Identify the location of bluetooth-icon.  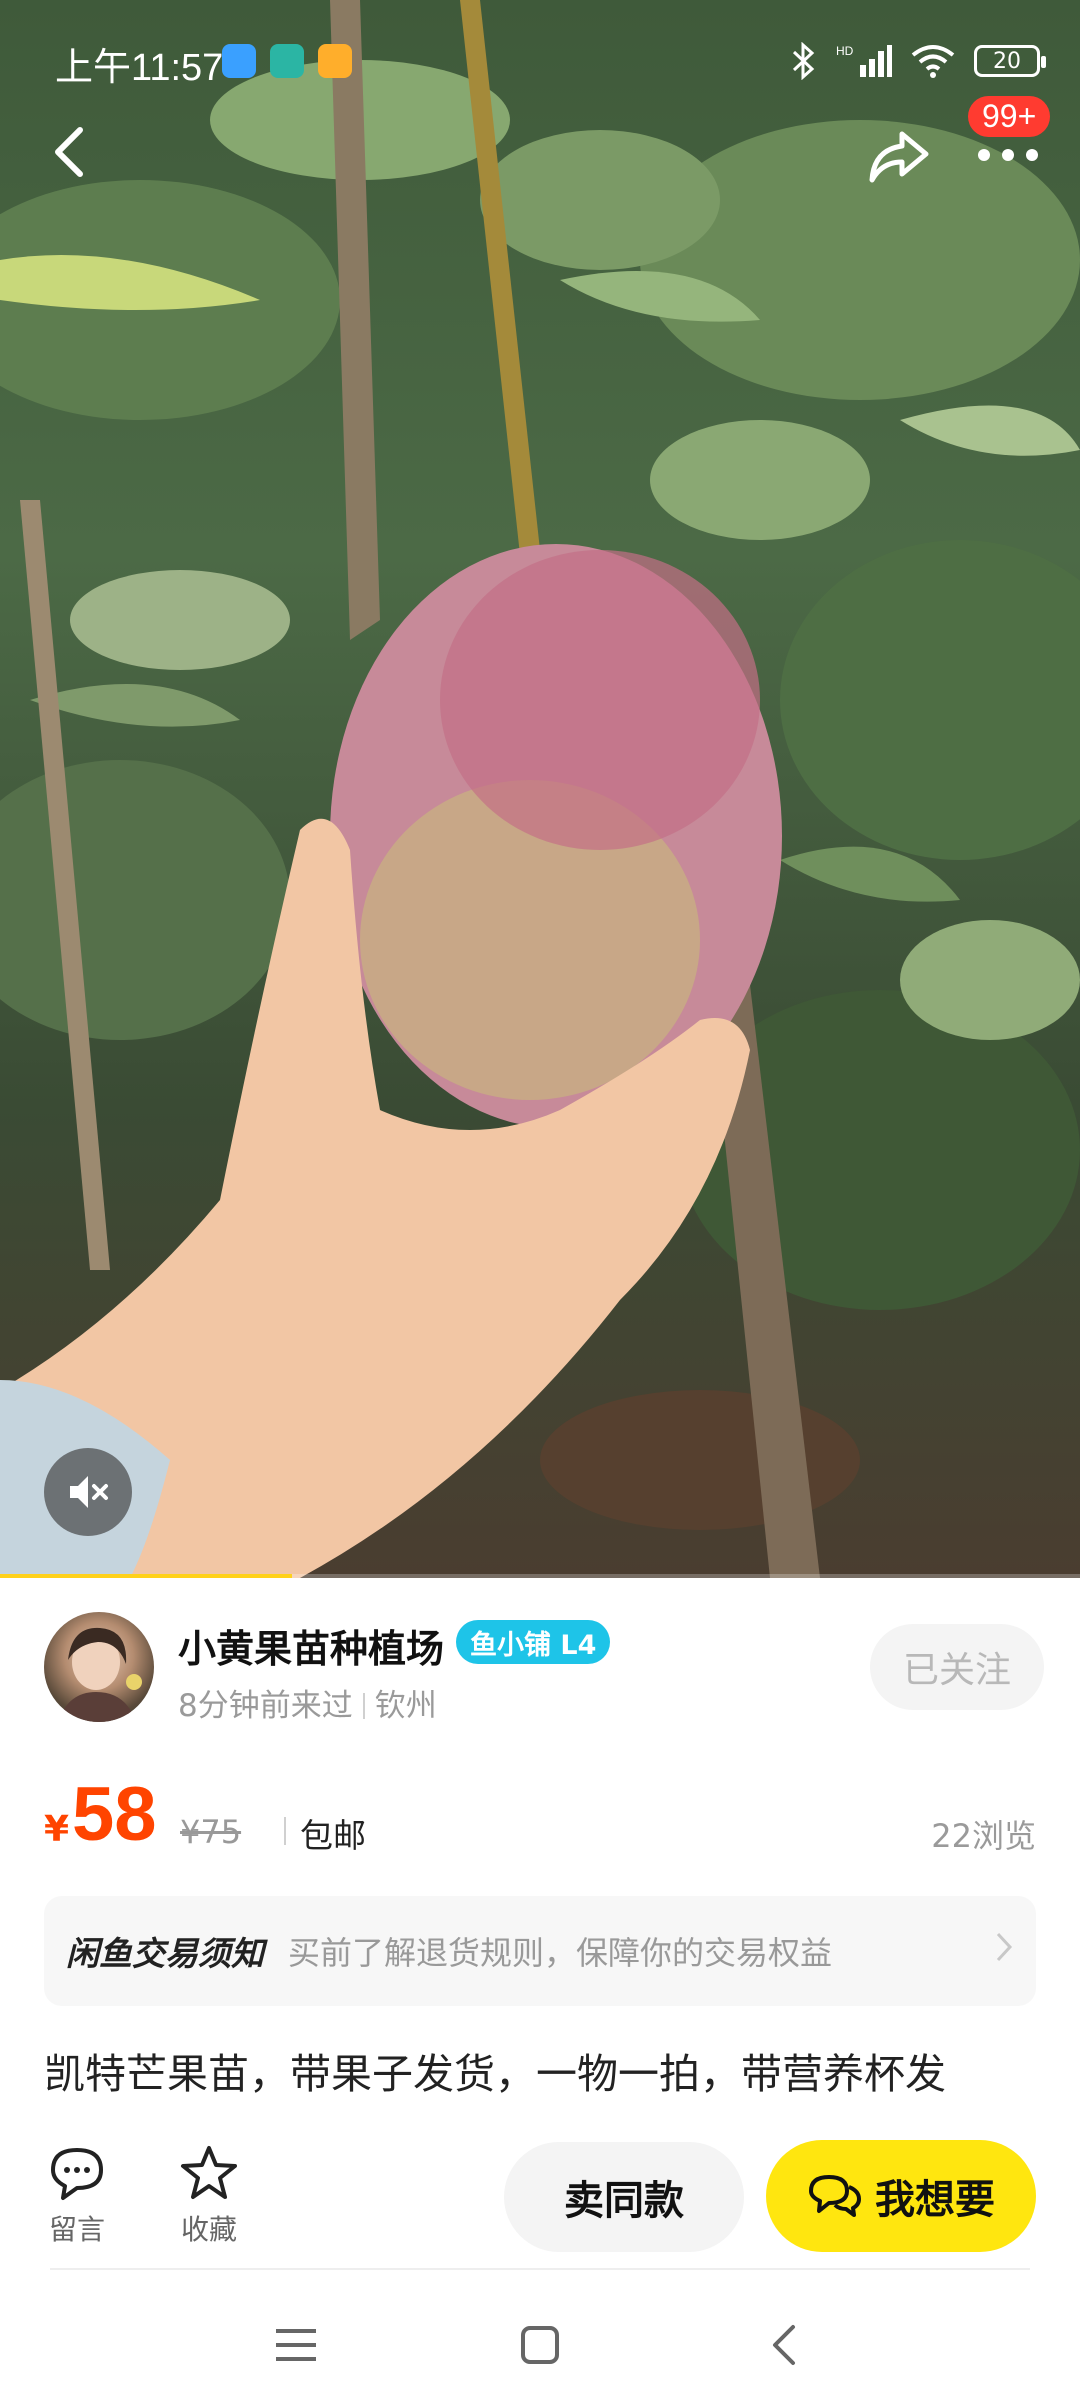
(803, 61).